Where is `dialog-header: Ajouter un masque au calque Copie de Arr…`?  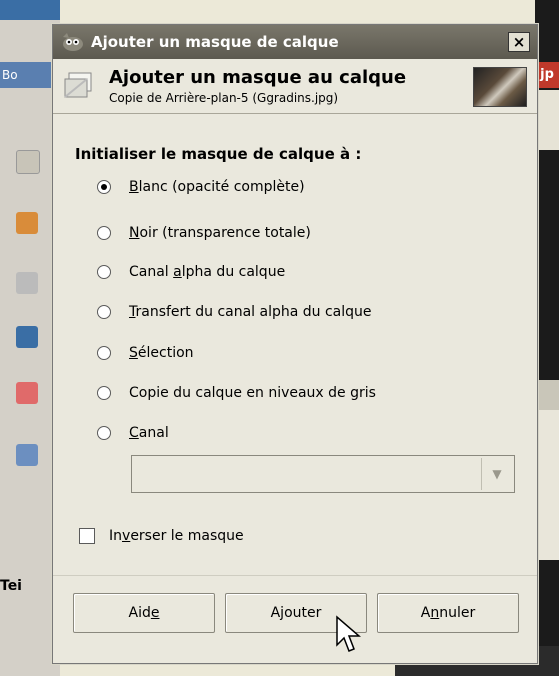
dialog-header: Ajouter un masque au calque Copie de Arr… is located at coordinates (295, 86).